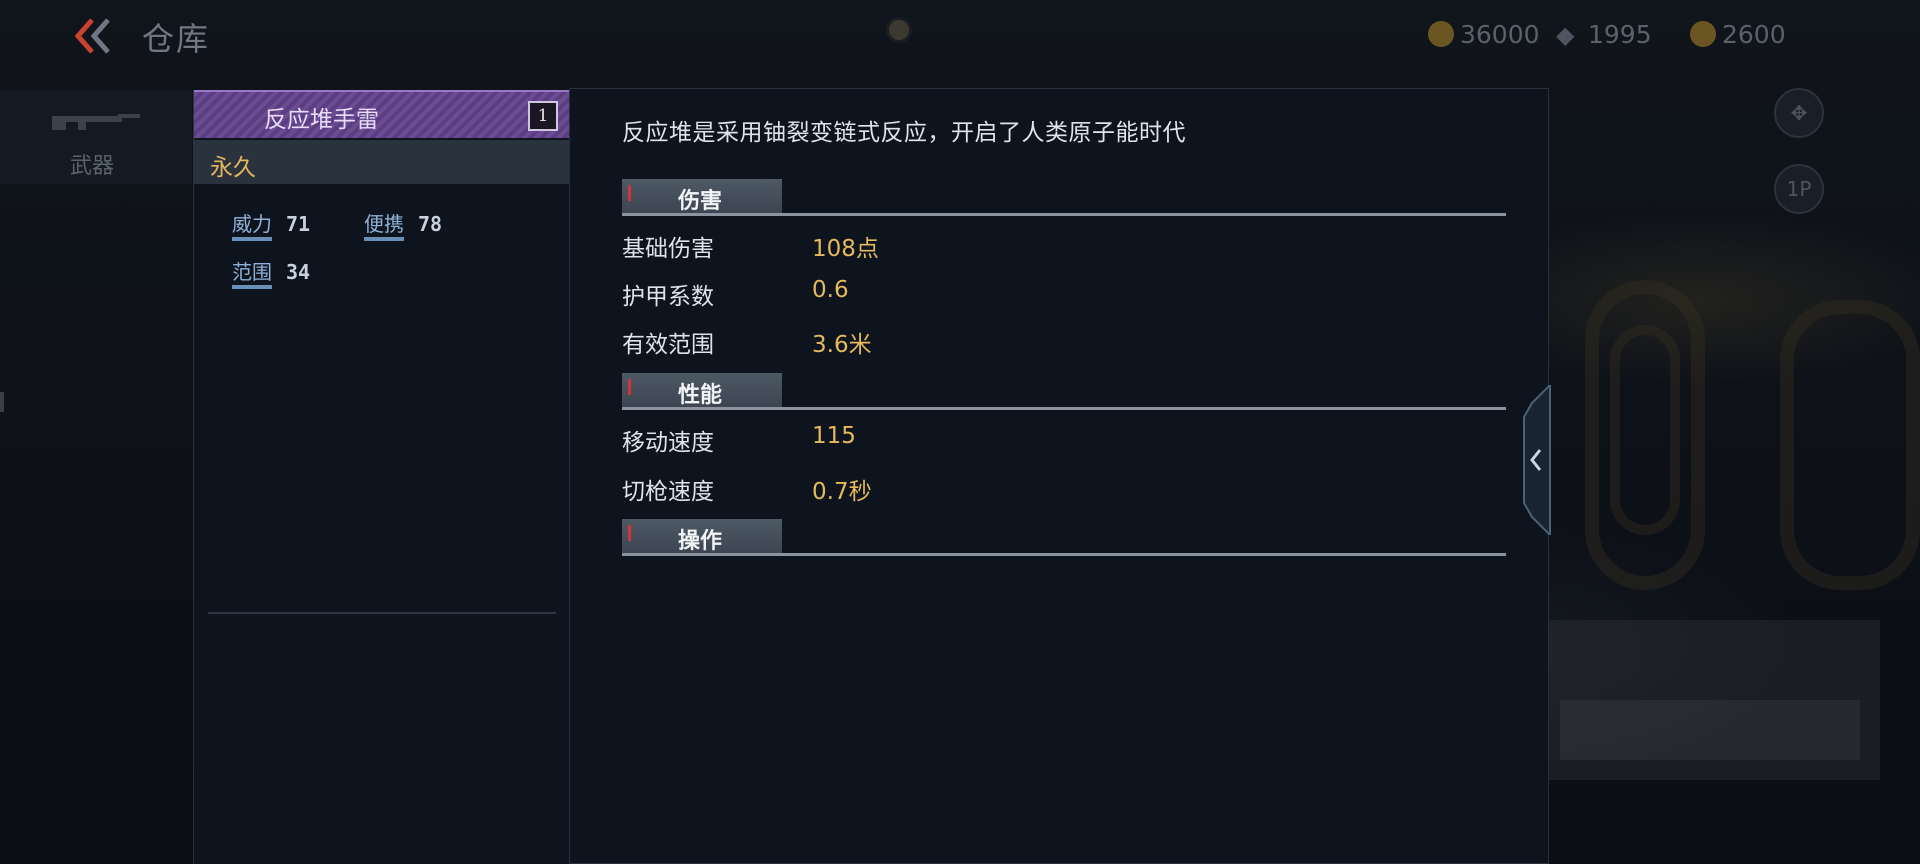 The height and width of the screenshot is (864, 1920). I want to click on stat-name: 切枪速度, so click(668, 492).